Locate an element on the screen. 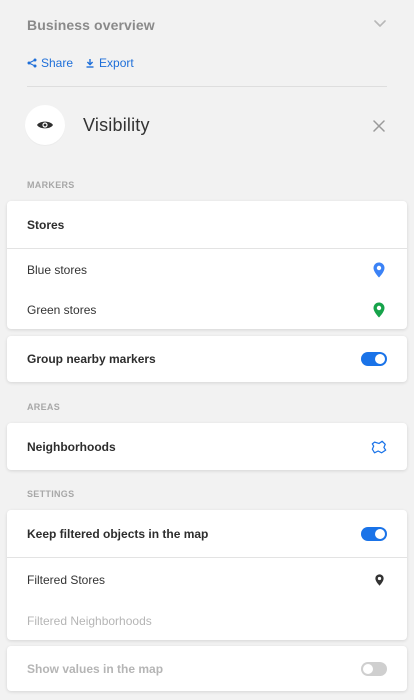  keep-filtered-row: Keep filtered objects in the map is located at coordinates (207, 533).